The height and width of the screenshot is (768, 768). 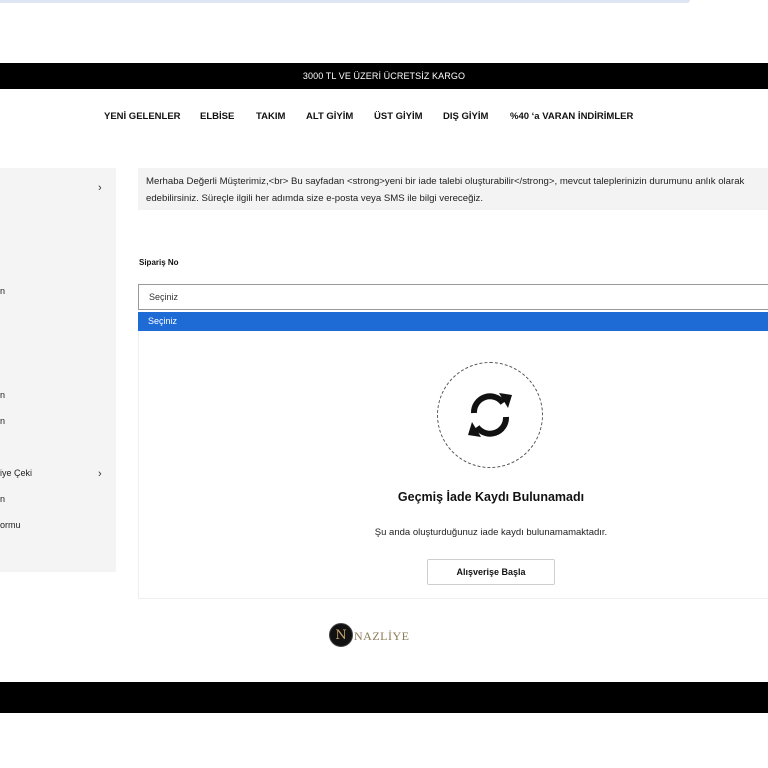 I want to click on empty-state-title: Geçmiş İade Kaydı Bulunamadı, so click(x=491, y=497).